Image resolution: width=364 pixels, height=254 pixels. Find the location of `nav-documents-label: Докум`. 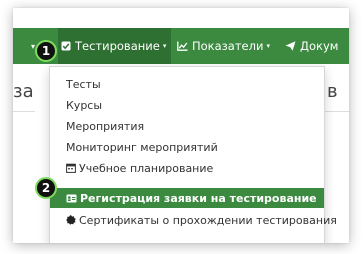

nav-documents-label: Докум is located at coordinates (319, 46).